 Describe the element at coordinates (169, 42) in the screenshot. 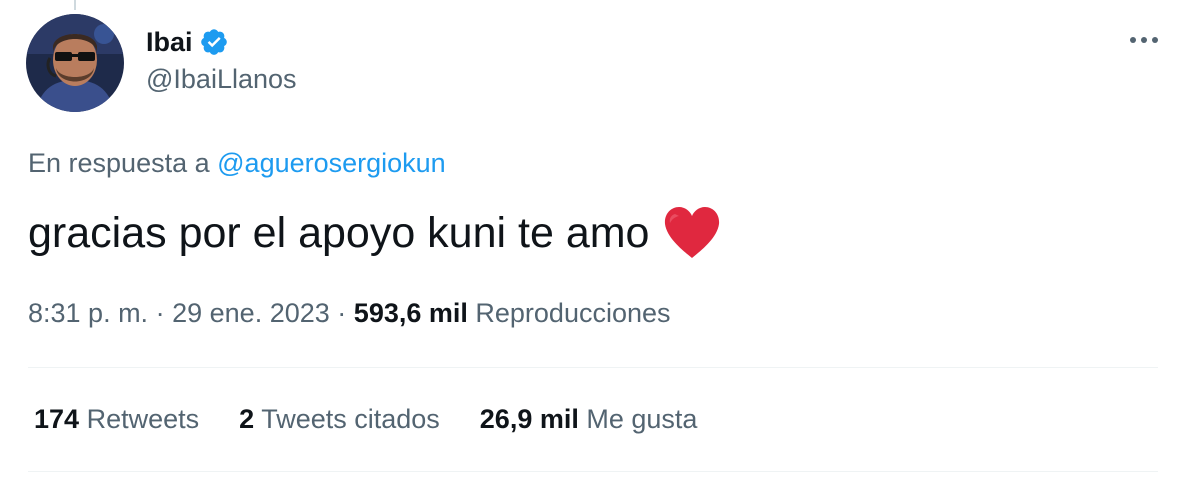

I see `author-display-name: Ibai` at that location.